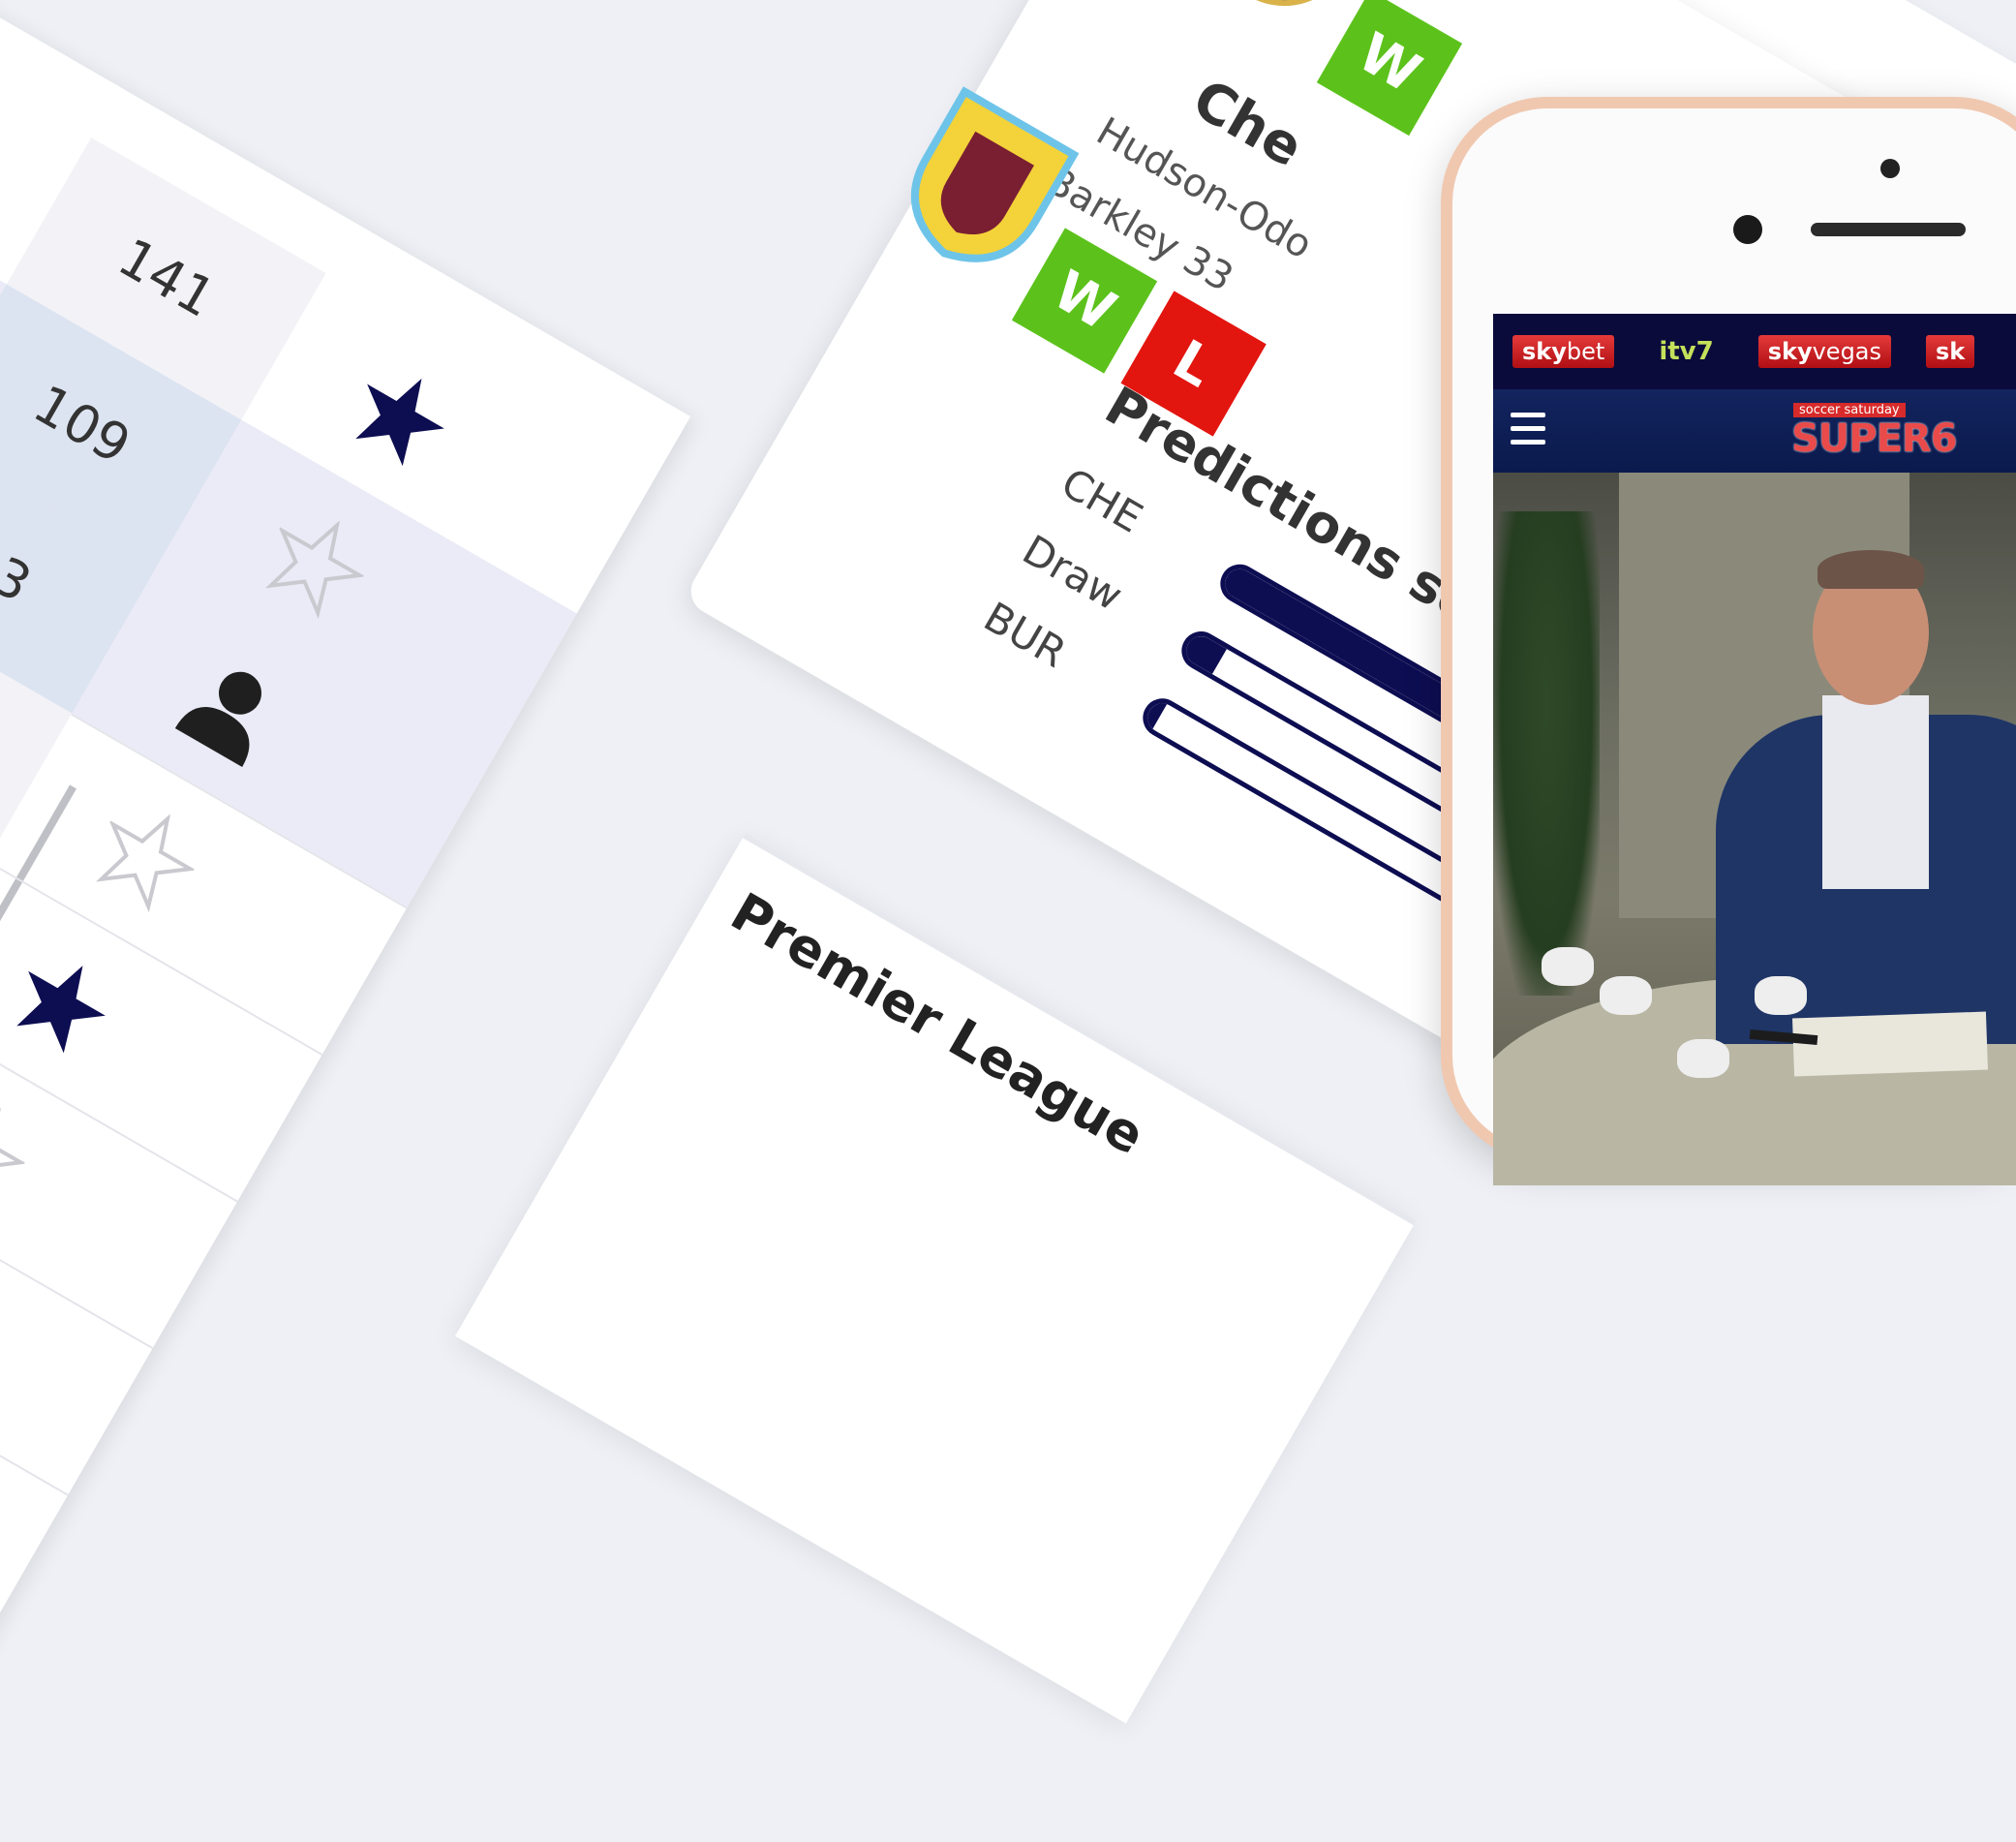  I want to click on hero-paper-sheet, so click(1890, 1044).